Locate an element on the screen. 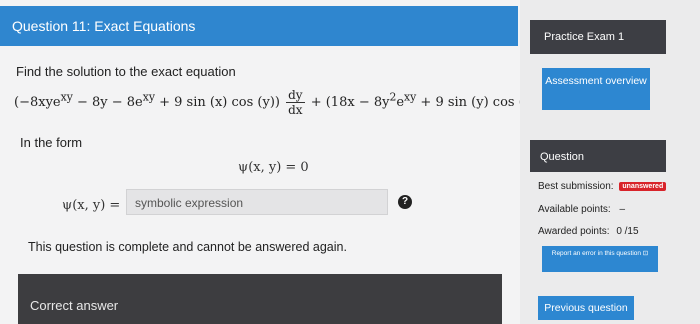 The image size is (700, 324). question-prompt: Find the solution to the exact equation is located at coordinates (126, 71).